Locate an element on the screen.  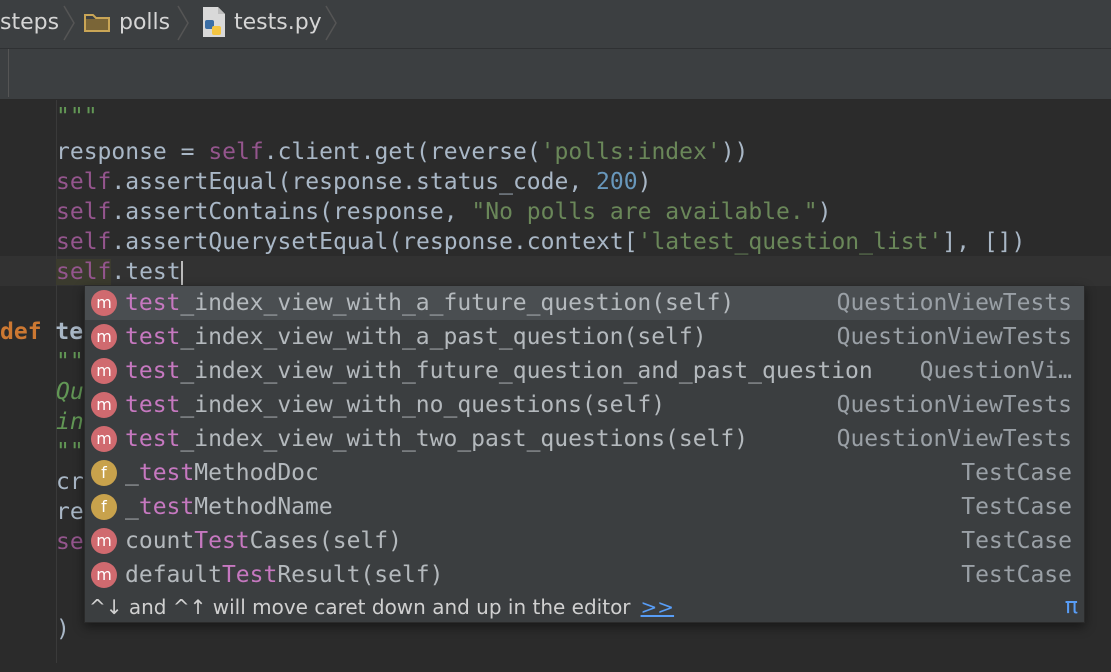
code-line-docstring-end: """ is located at coordinates (77, 117).